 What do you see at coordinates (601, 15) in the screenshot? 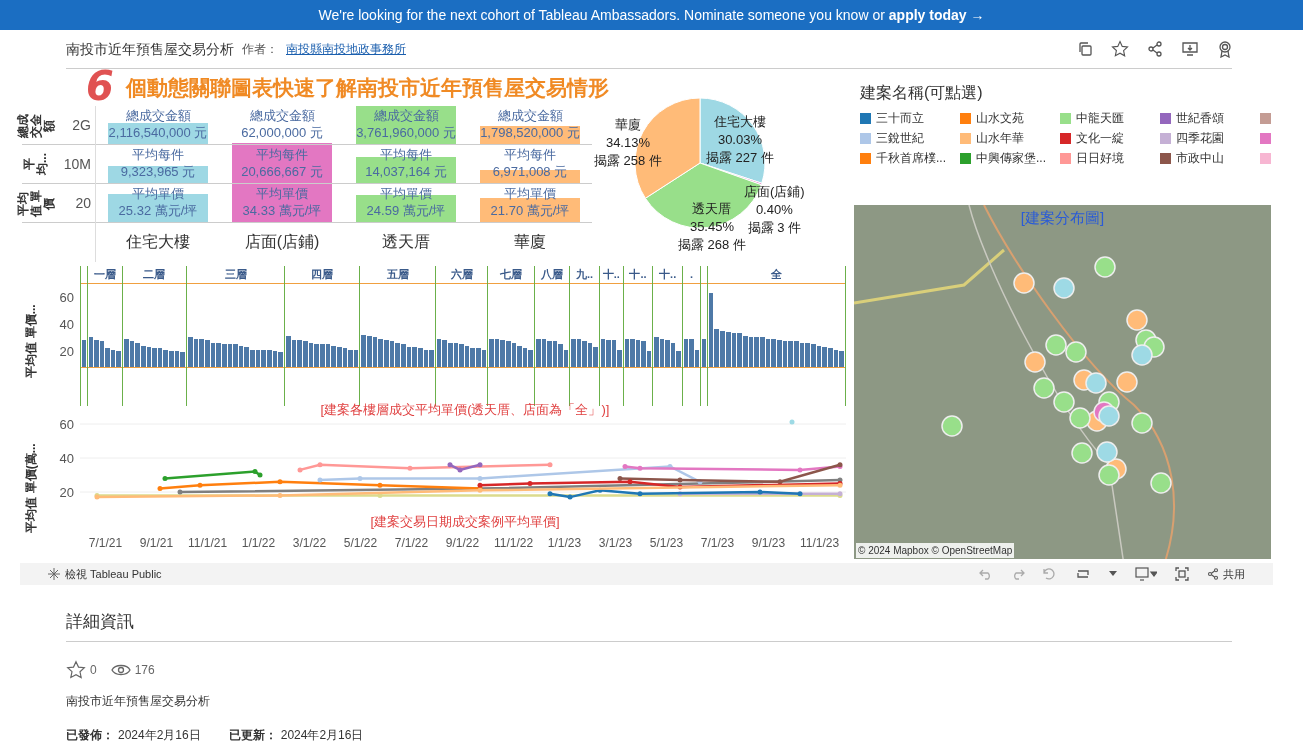
I see `banner-text: We're looking for the next cohort of Tableau Ambassadors. Nominate someone you know or` at bounding box center [601, 15].